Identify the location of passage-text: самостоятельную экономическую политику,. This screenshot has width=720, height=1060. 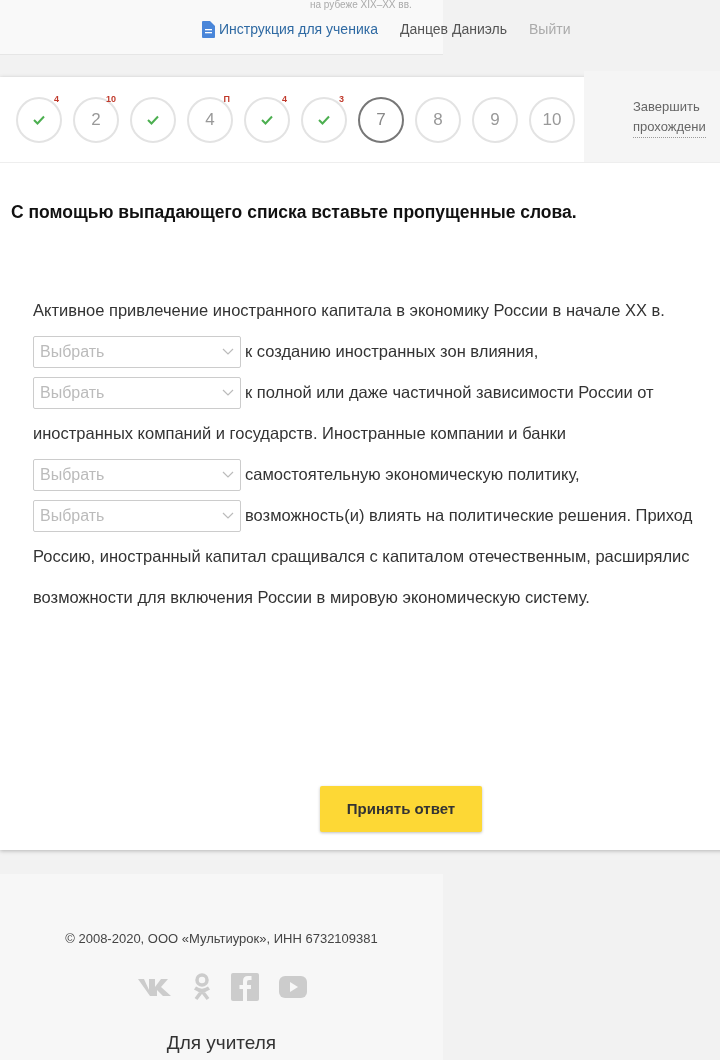
(412, 475).